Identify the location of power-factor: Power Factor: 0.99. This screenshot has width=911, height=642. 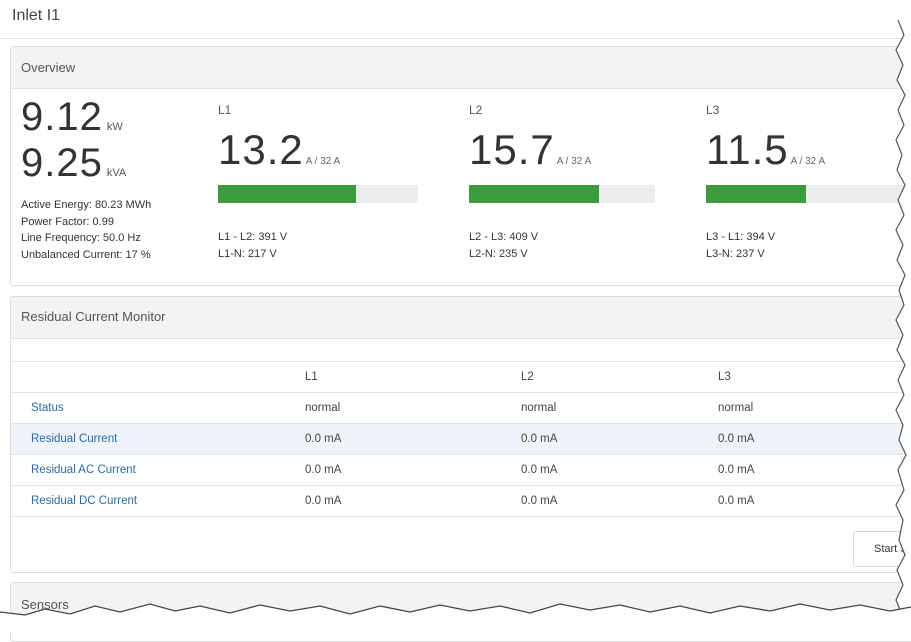
(67, 221).